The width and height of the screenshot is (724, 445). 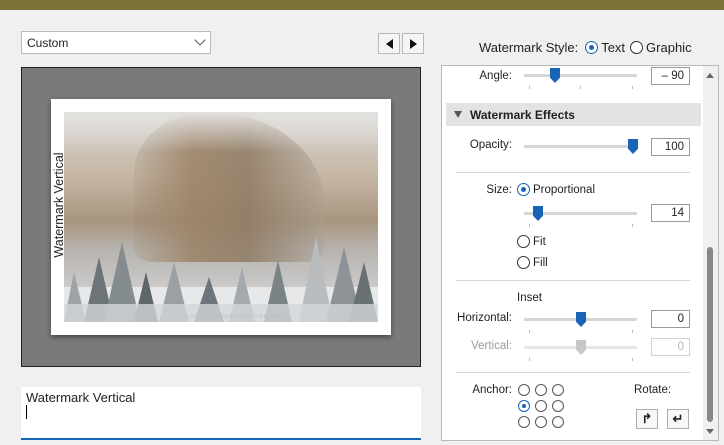 What do you see at coordinates (637, 47) in the screenshot?
I see `style-graphic-radio` at bounding box center [637, 47].